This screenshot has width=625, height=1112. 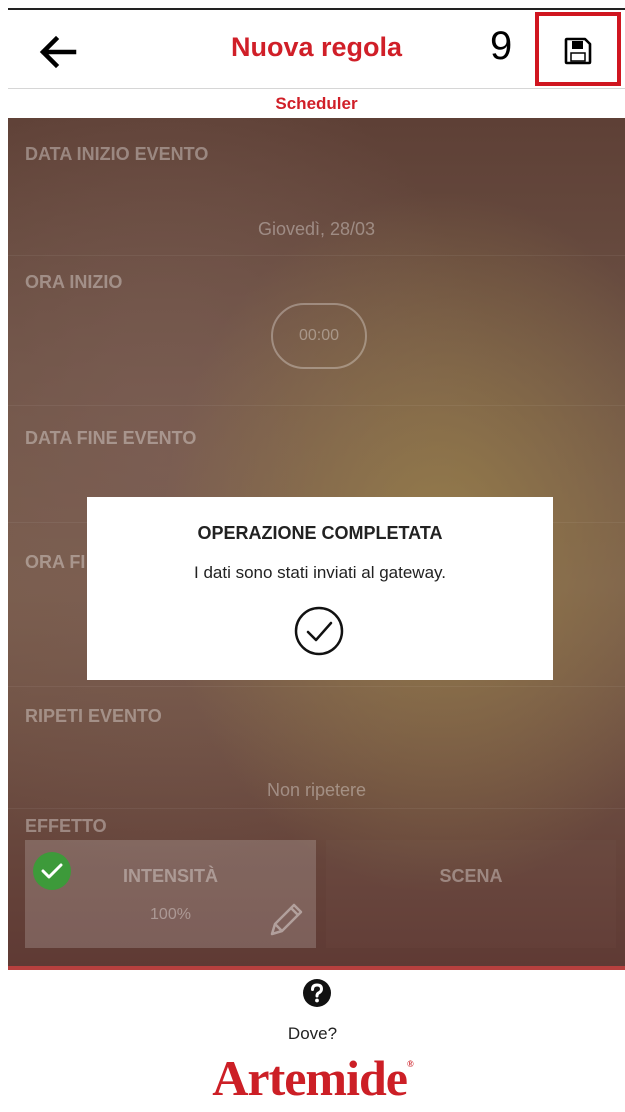 I want to click on scene-option: SCENA, so click(x=471, y=894).